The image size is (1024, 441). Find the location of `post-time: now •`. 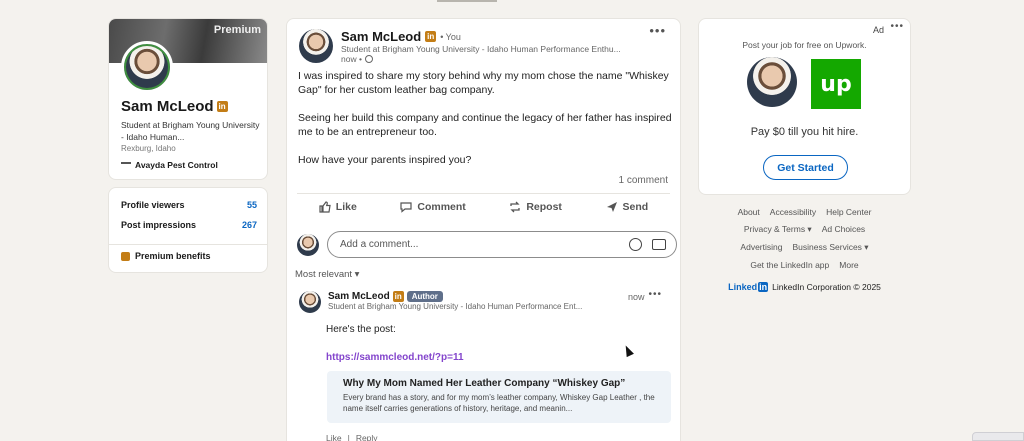

post-time: now • is located at coordinates (491, 59).